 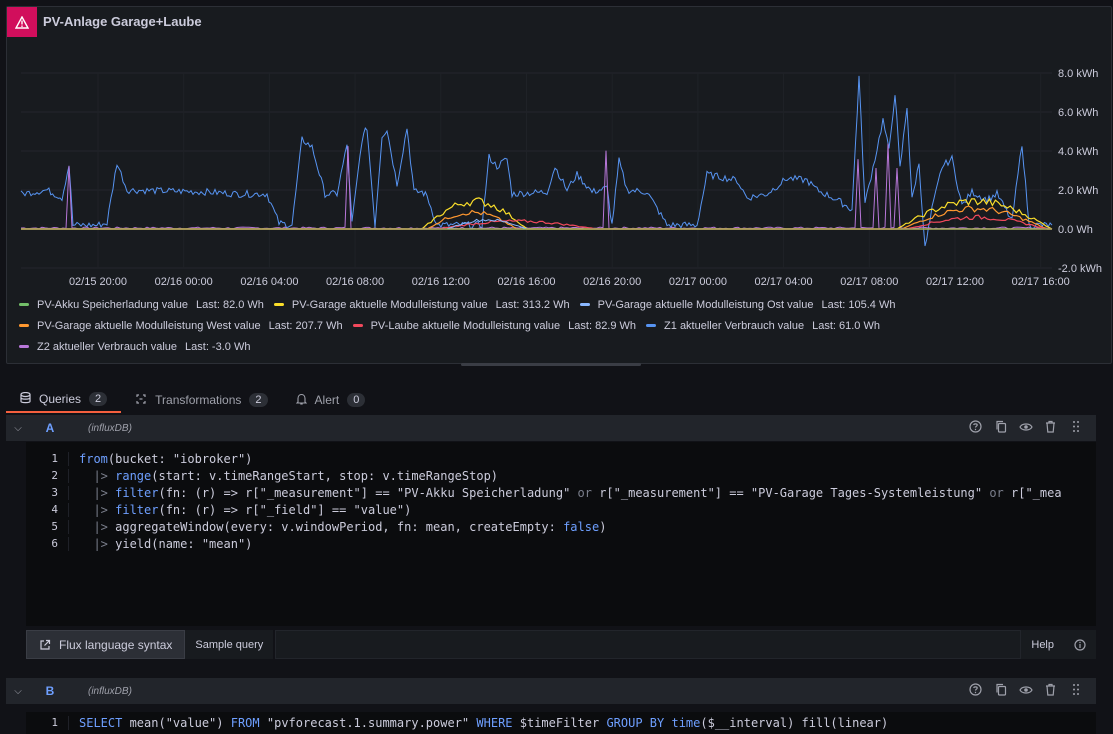 I want to click on code-token: from, so click(x=93, y=458).